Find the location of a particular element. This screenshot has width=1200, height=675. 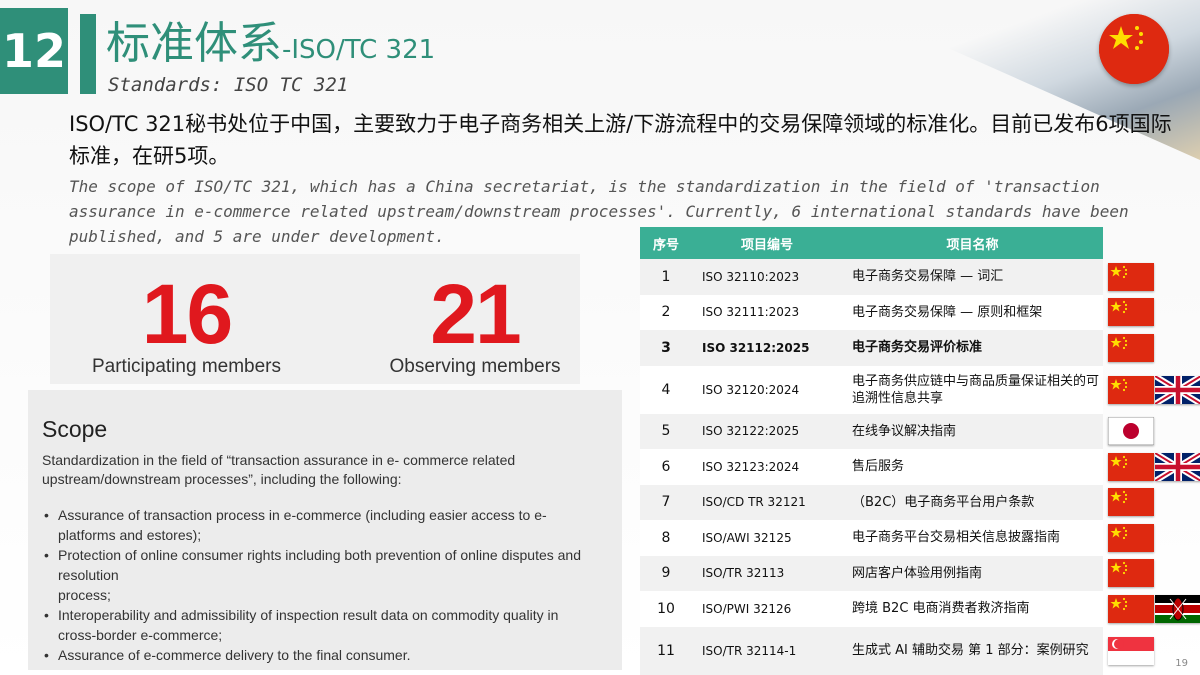

cell-code: ISO 32123:2024 is located at coordinates (767, 467).